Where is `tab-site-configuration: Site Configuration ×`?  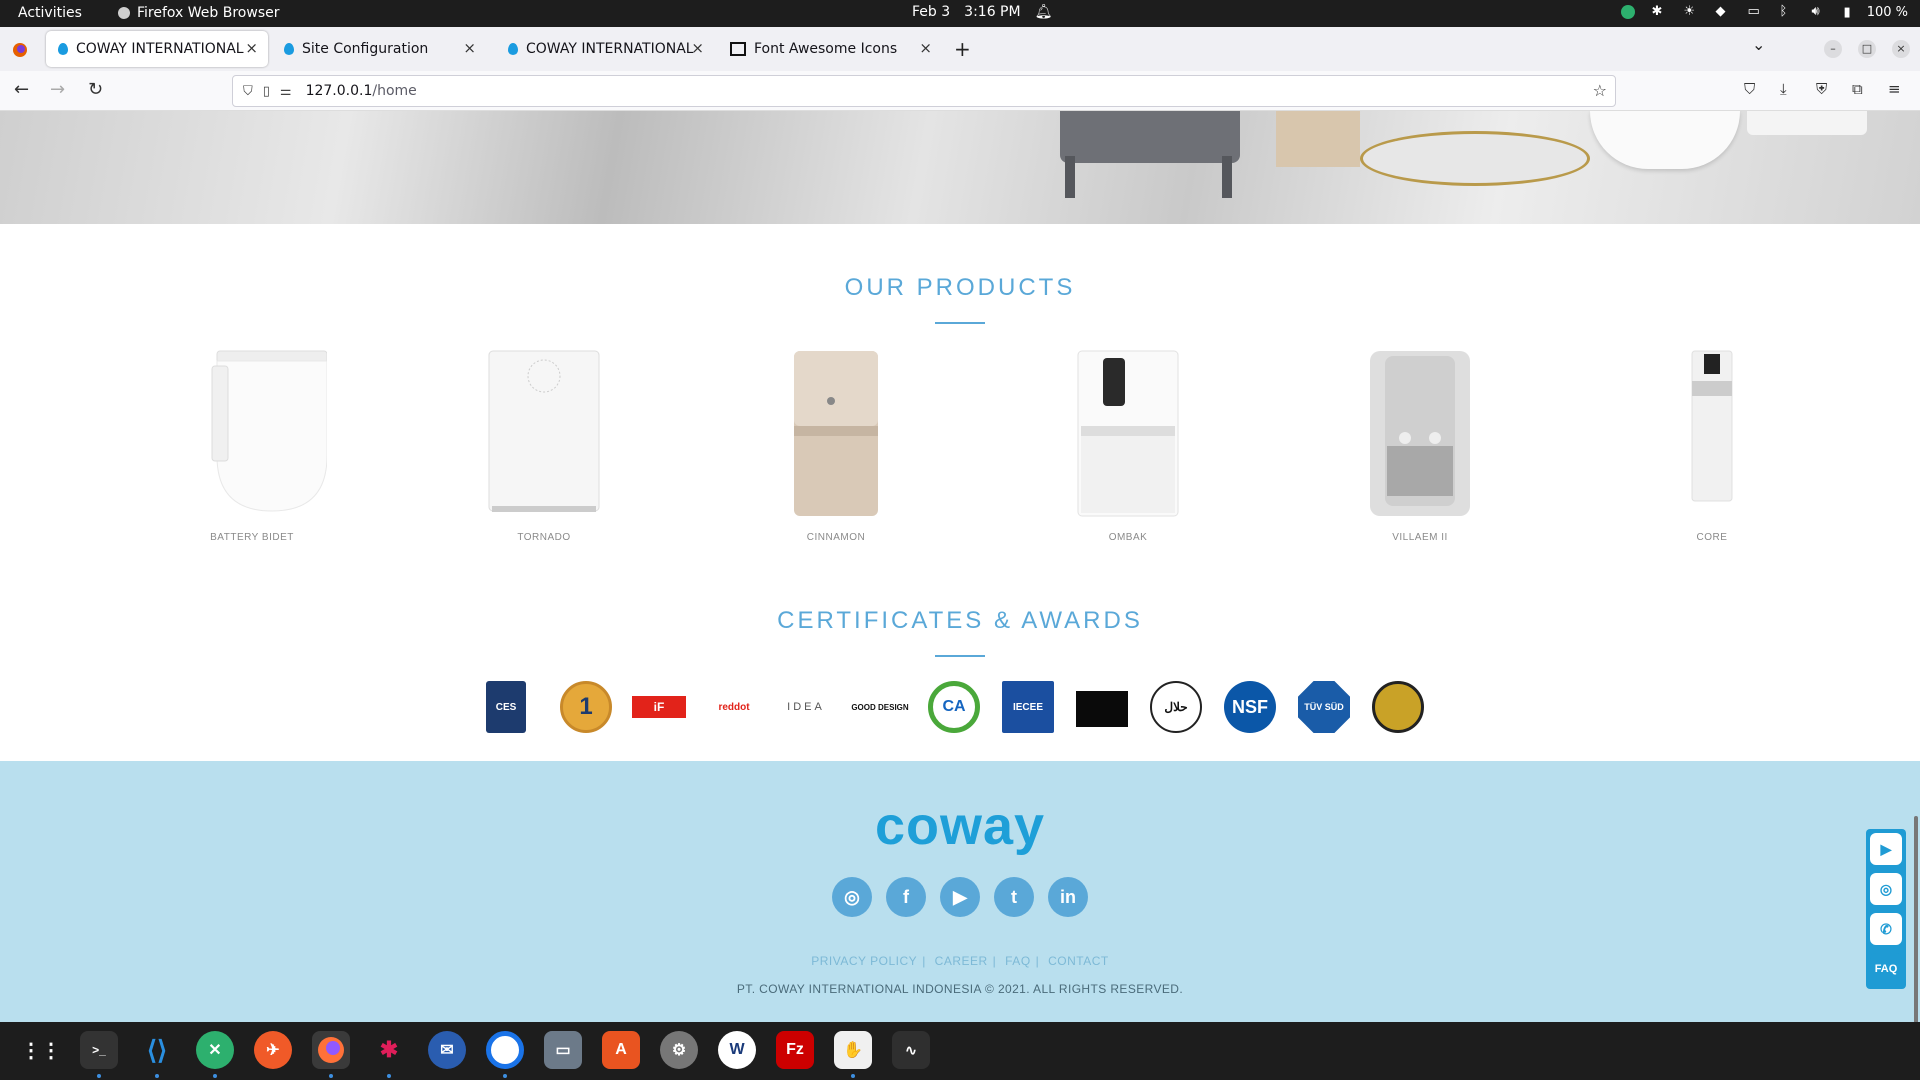 tab-site-configuration: Site Configuration × is located at coordinates (379, 49).